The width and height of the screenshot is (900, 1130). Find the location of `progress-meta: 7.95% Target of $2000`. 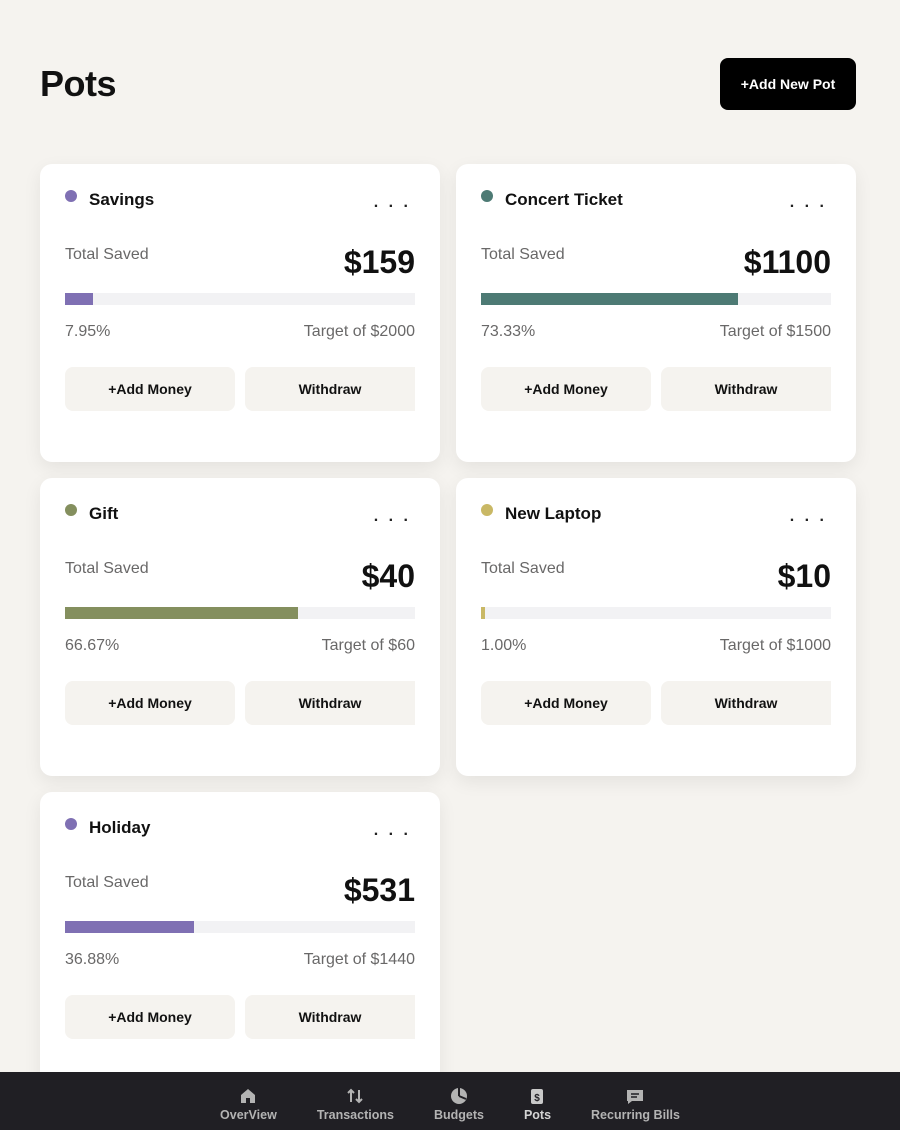

progress-meta: 7.95% Target of $2000 is located at coordinates (240, 332).